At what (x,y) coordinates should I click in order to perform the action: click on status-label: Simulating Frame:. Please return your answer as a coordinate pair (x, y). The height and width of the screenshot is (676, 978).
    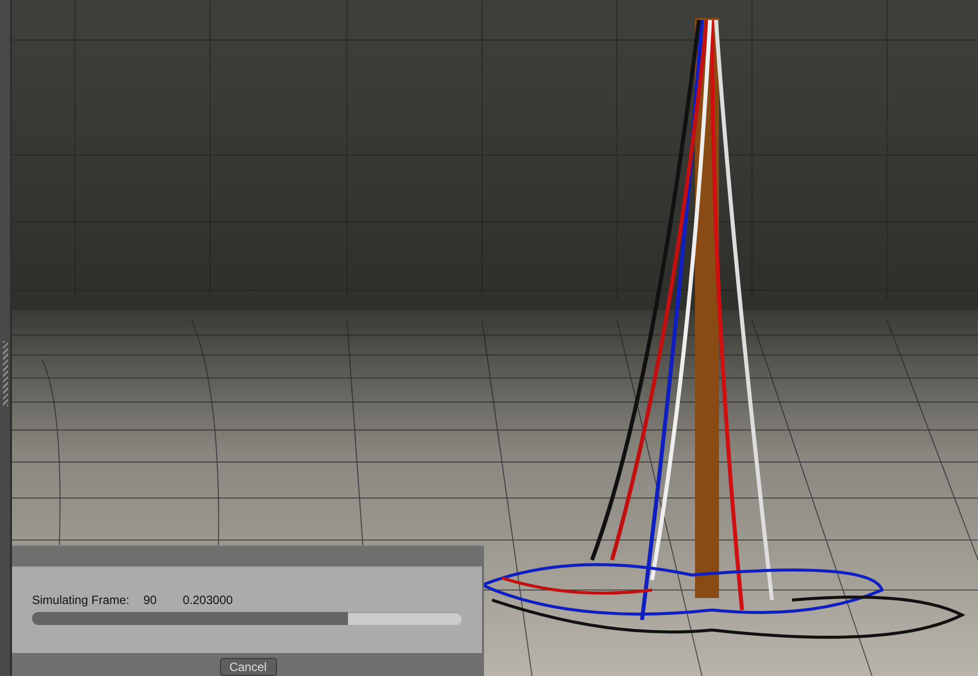
    Looking at the image, I should click on (81, 600).